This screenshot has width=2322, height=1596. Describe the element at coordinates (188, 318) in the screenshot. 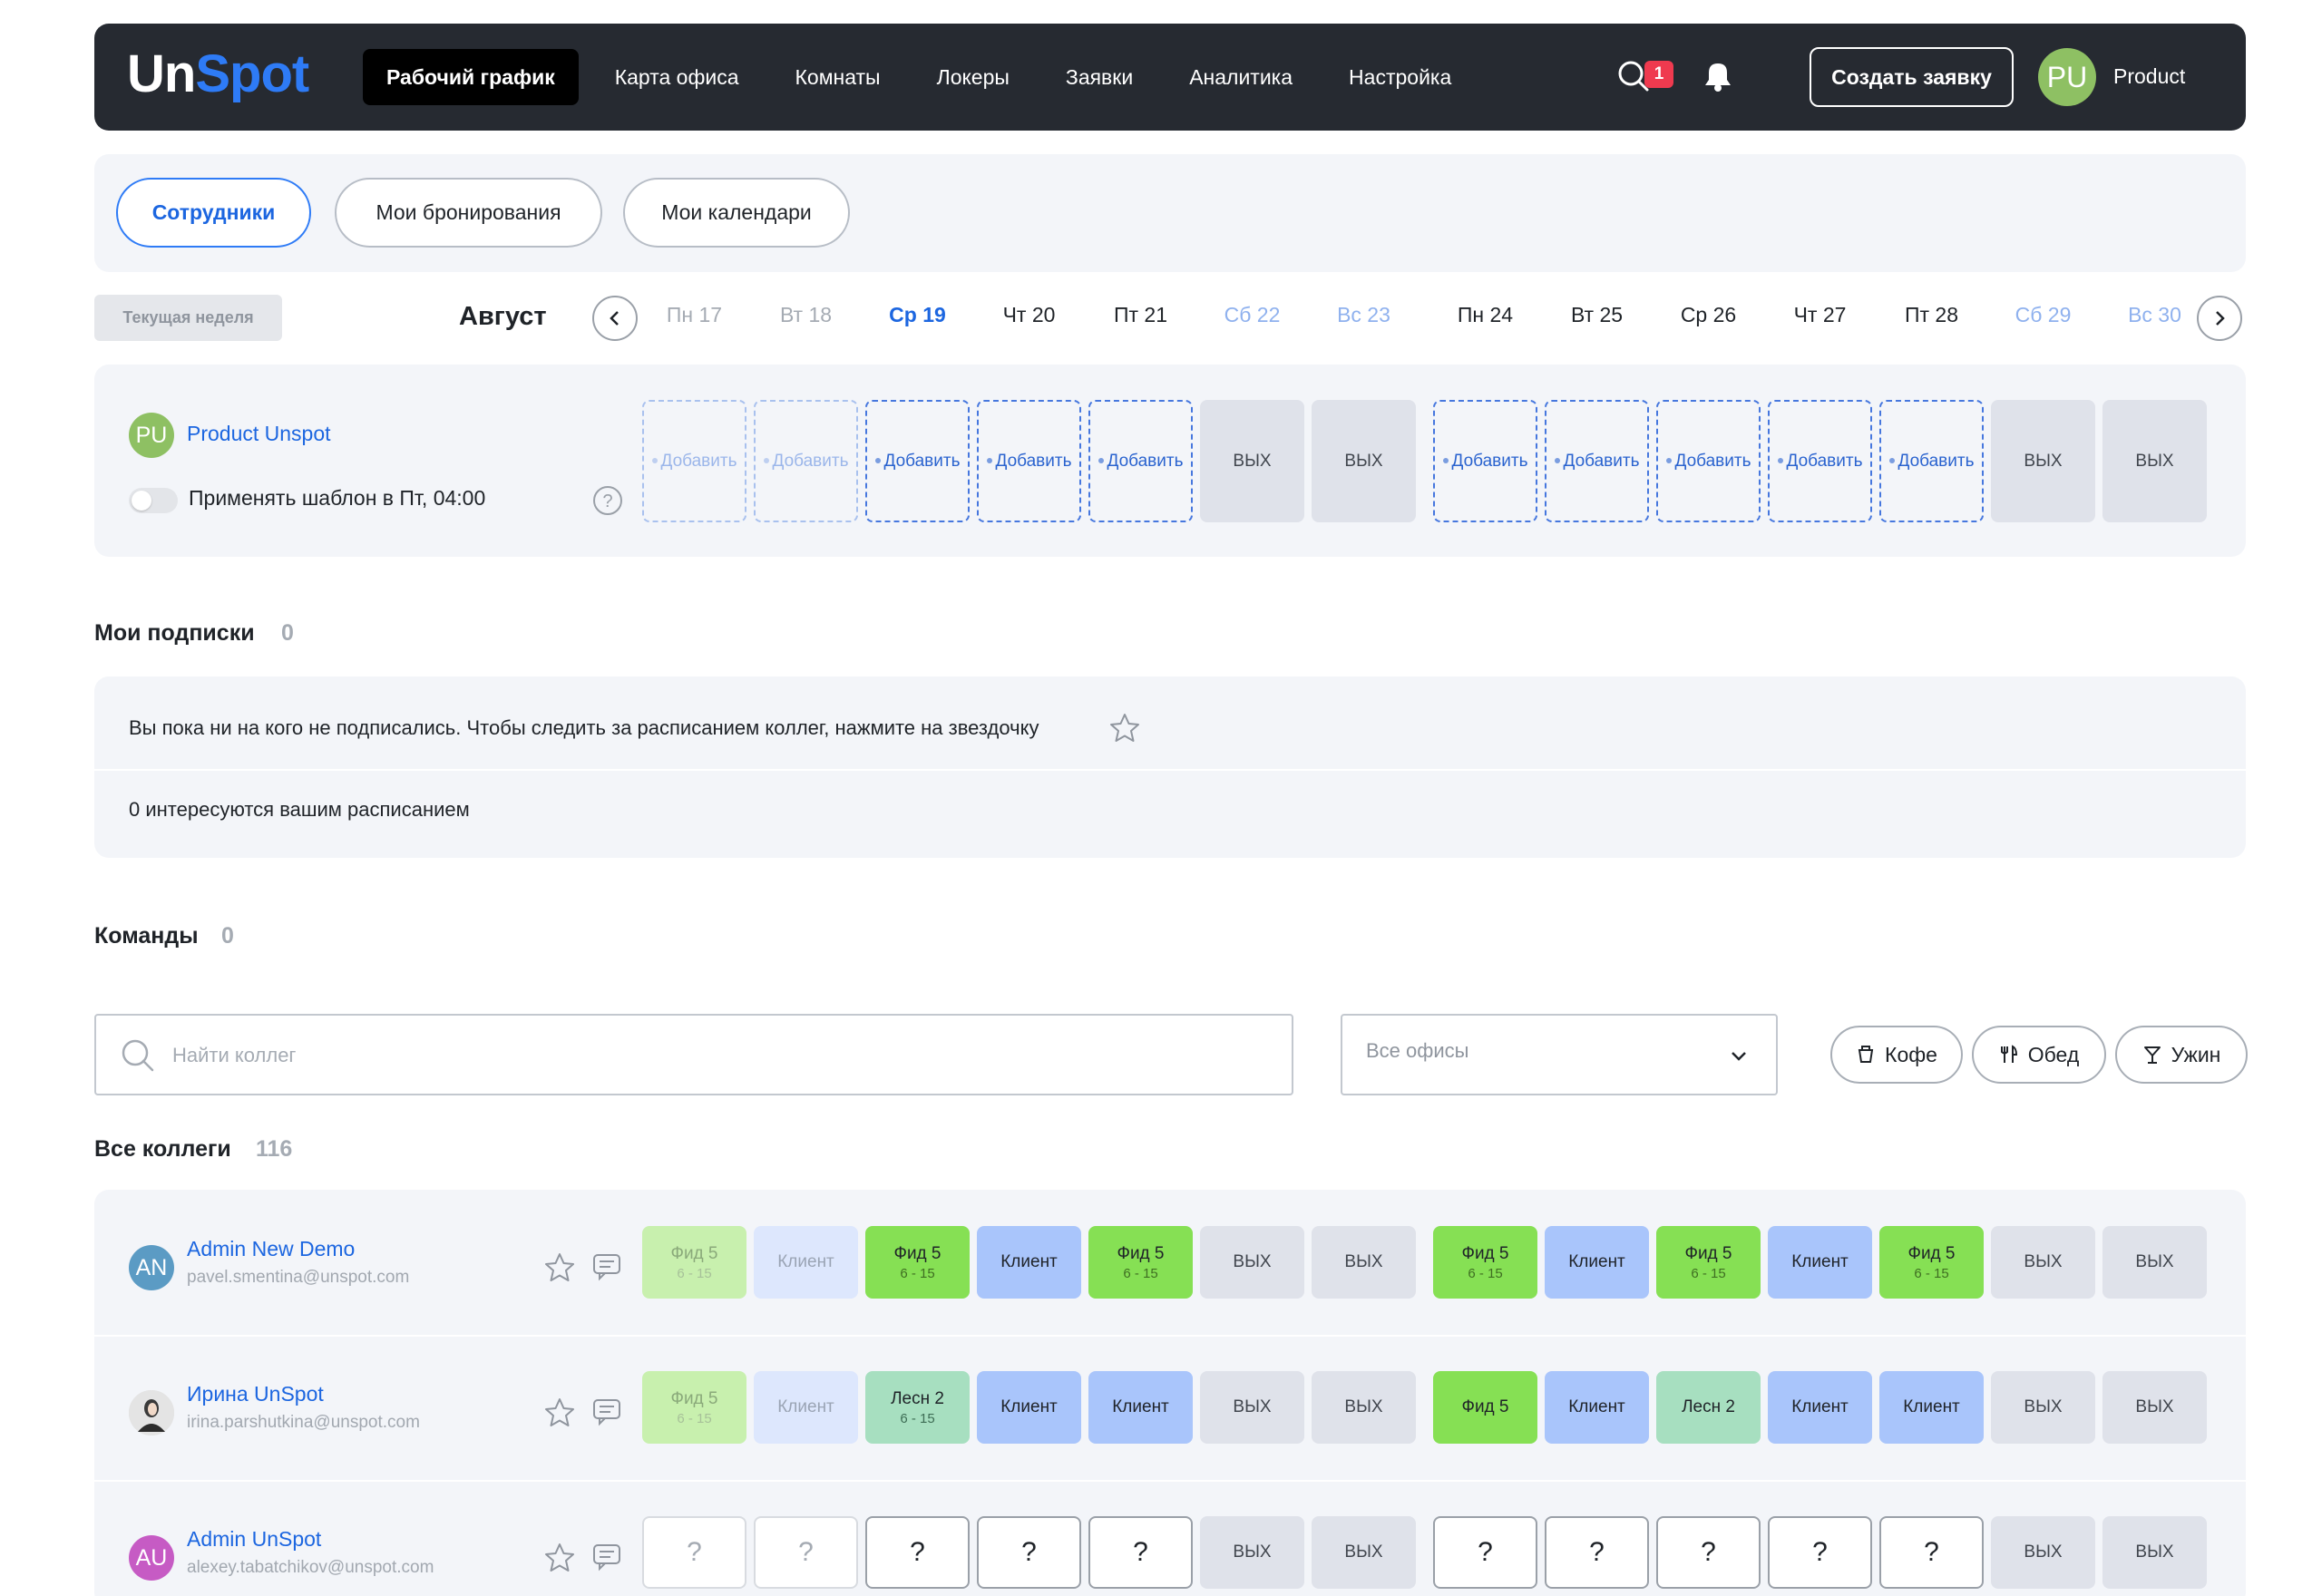

I see `current-week-button: Текущая неделя` at that location.